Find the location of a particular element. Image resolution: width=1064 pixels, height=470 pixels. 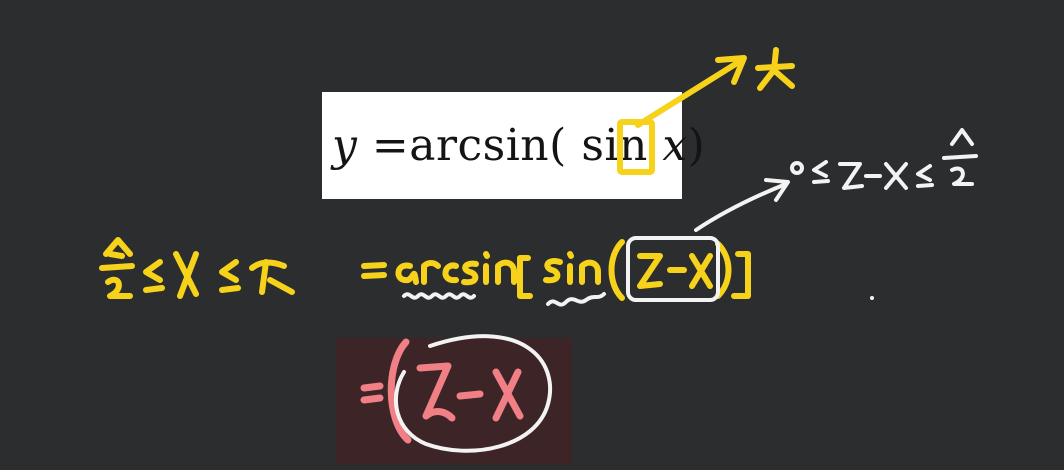

x-highlight-box is located at coordinates (636, 147).